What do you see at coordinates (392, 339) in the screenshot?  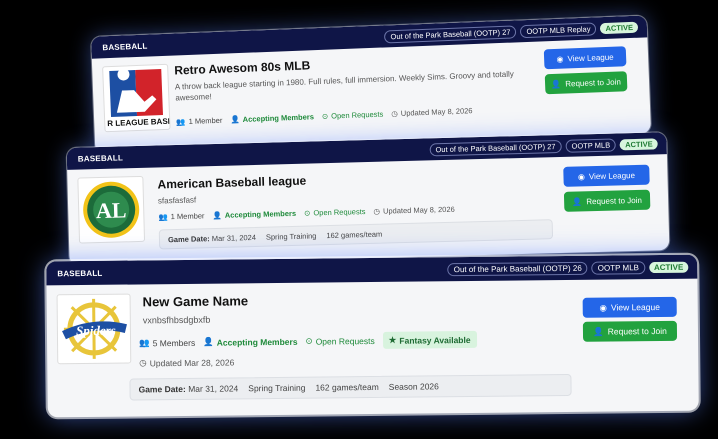 I see `star-icon: ★` at bounding box center [392, 339].